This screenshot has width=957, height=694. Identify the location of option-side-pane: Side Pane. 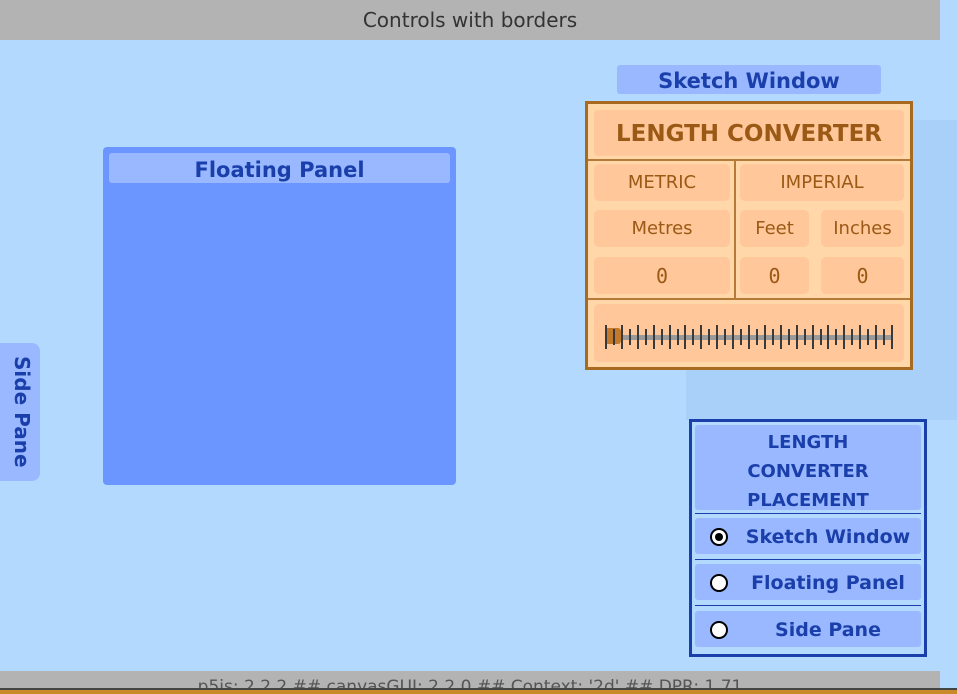
(808, 629).